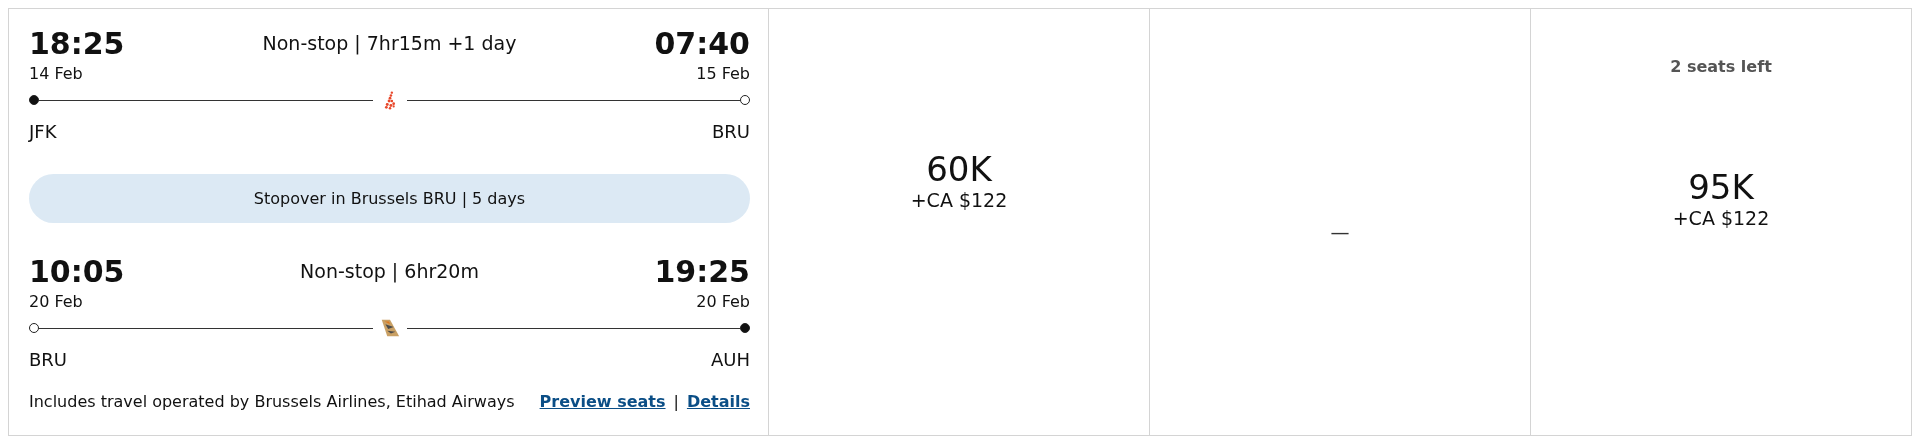  I want to click on origin-airport: BRU, so click(48, 359).